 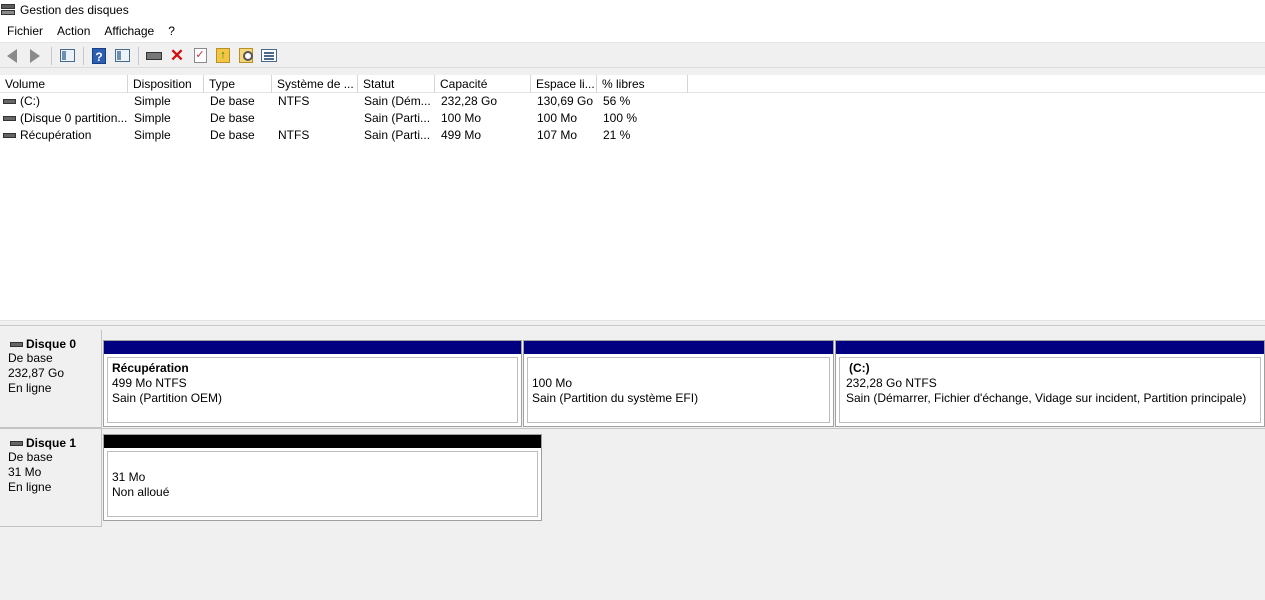 I want to click on partition-efi: 100 Mo Sain (Partition du système EFI), so click(x=678, y=383).